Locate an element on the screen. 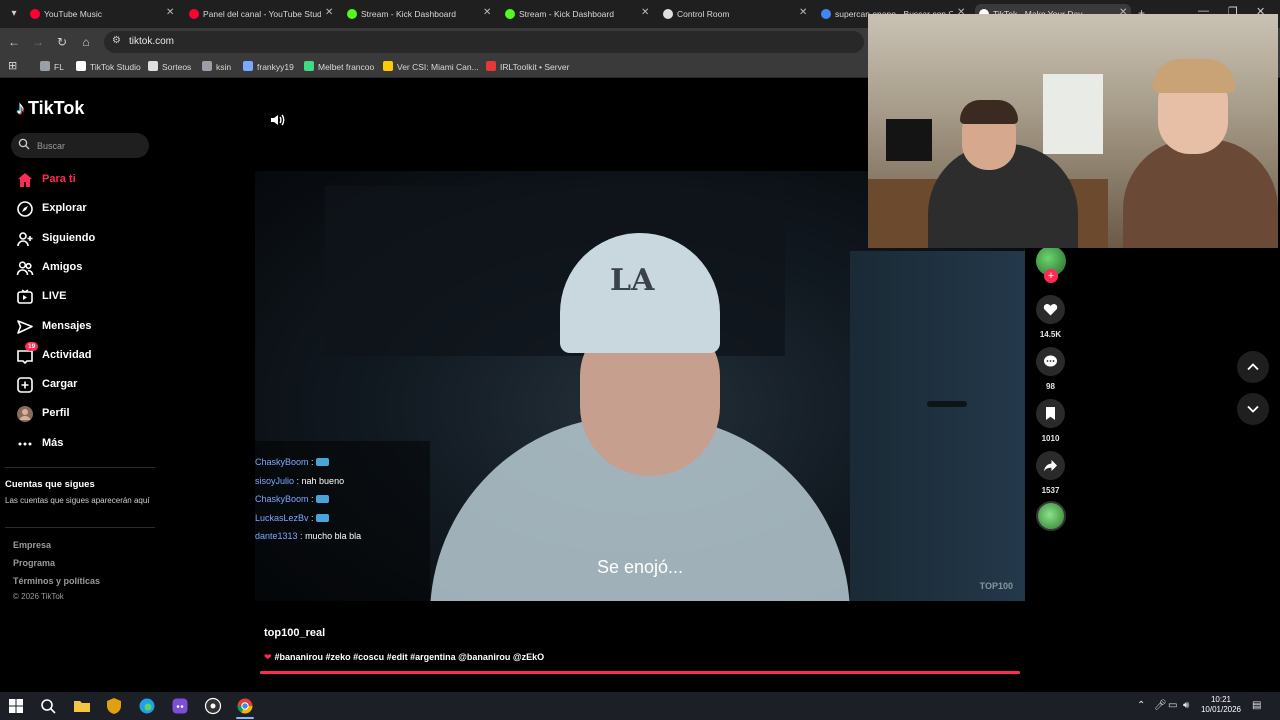 The width and height of the screenshot is (1280, 720). bookmark-item: TikTok Studio is located at coordinates (108, 66).